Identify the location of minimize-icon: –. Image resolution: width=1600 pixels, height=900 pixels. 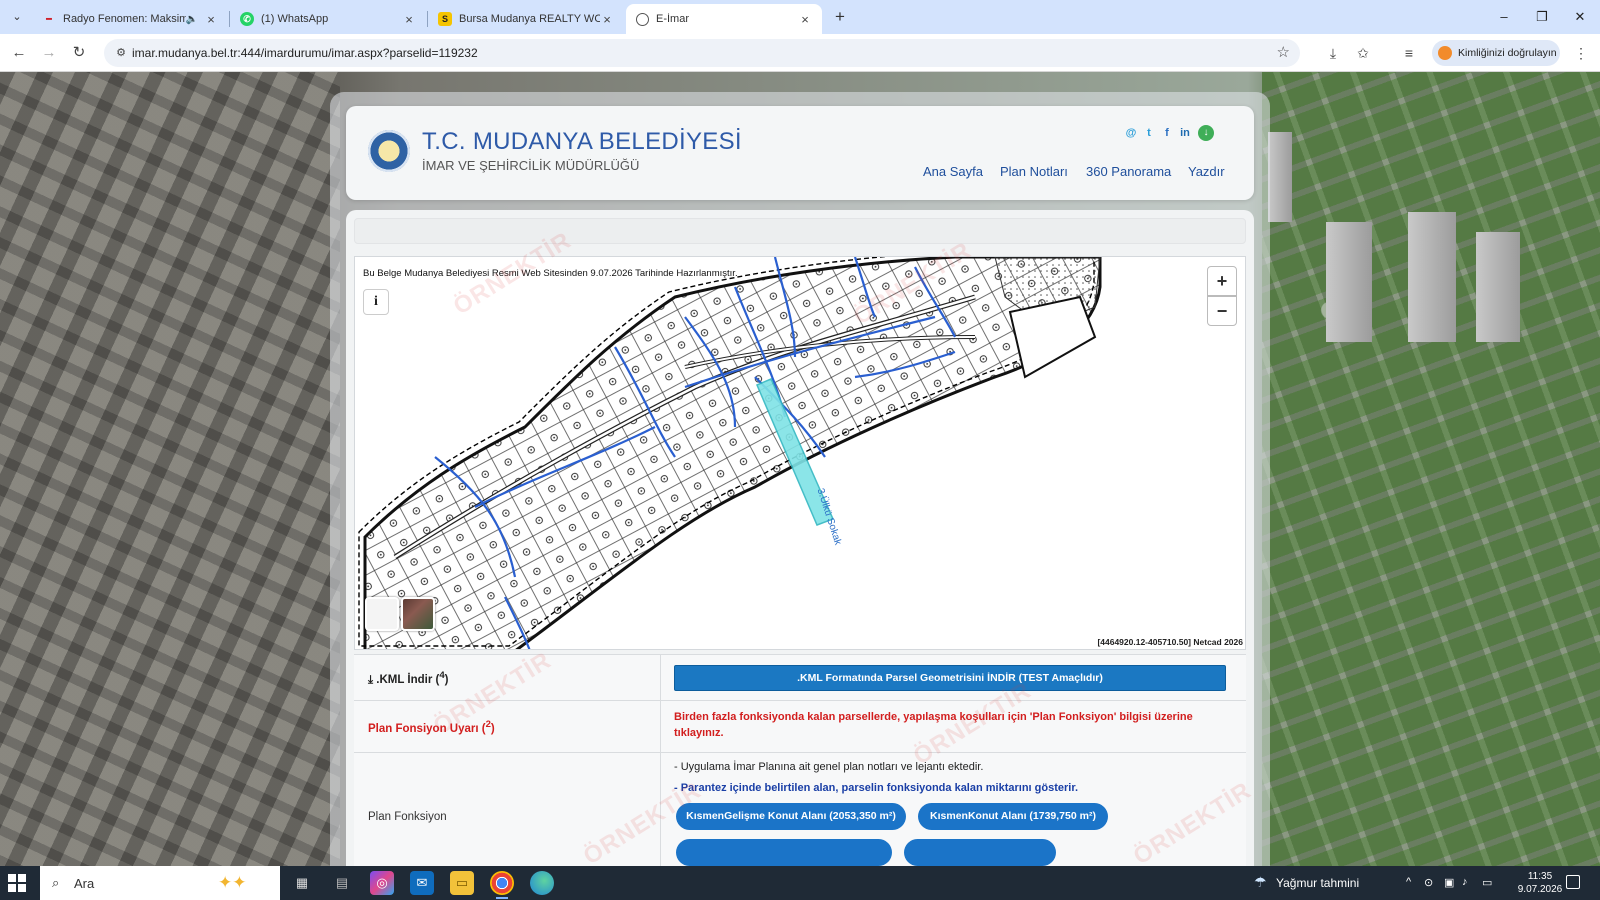
(1504, 17).